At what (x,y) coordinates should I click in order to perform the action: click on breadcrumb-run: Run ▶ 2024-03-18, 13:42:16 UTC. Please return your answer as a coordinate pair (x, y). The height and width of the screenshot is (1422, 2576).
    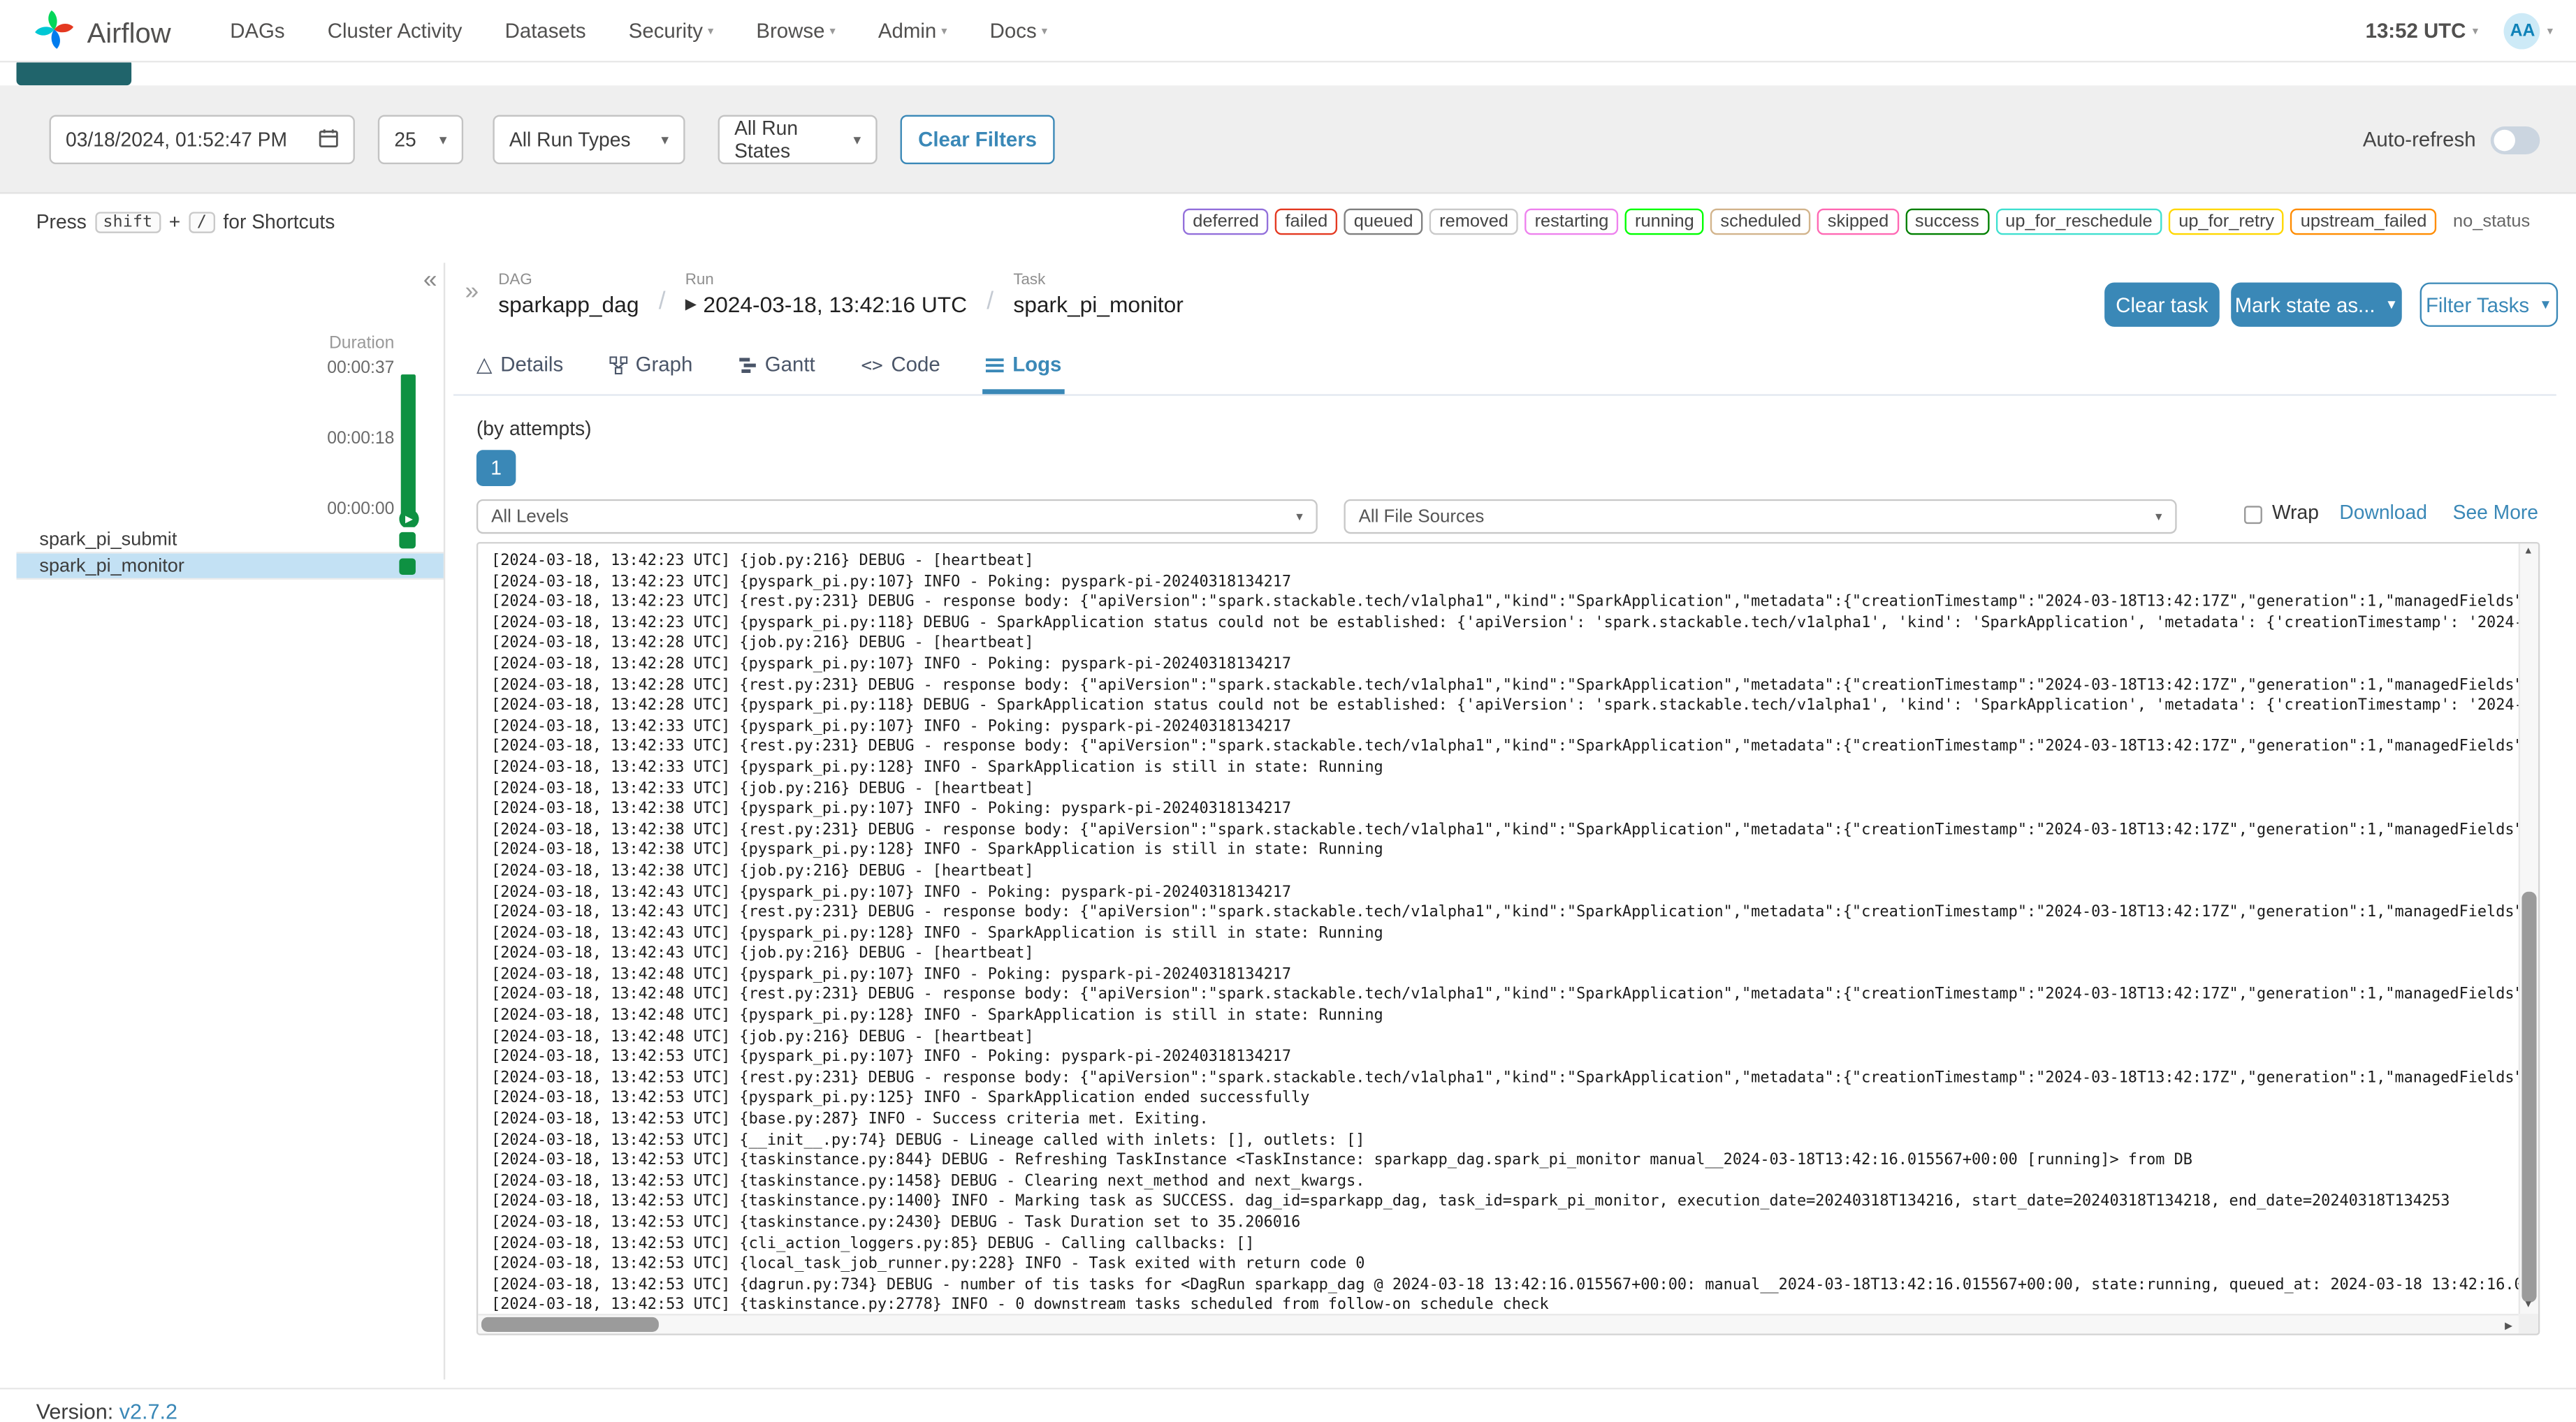
    Looking at the image, I should click on (826, 294).